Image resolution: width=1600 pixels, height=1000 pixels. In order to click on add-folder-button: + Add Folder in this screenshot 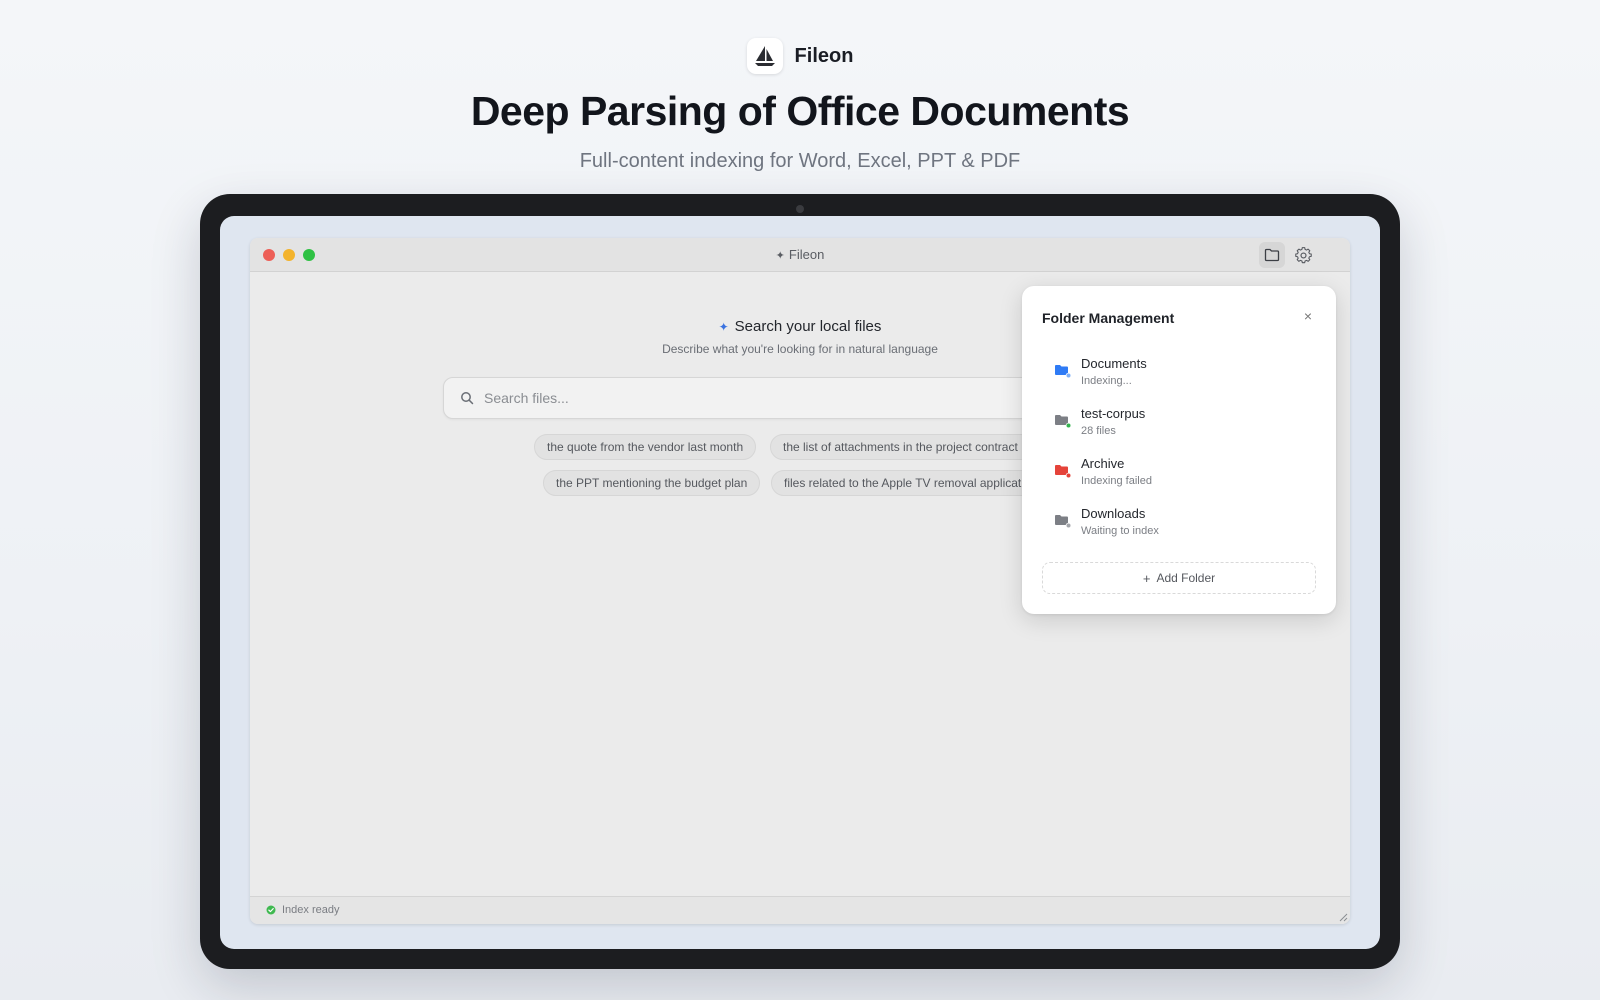, I will do `click(1179, 578)`.